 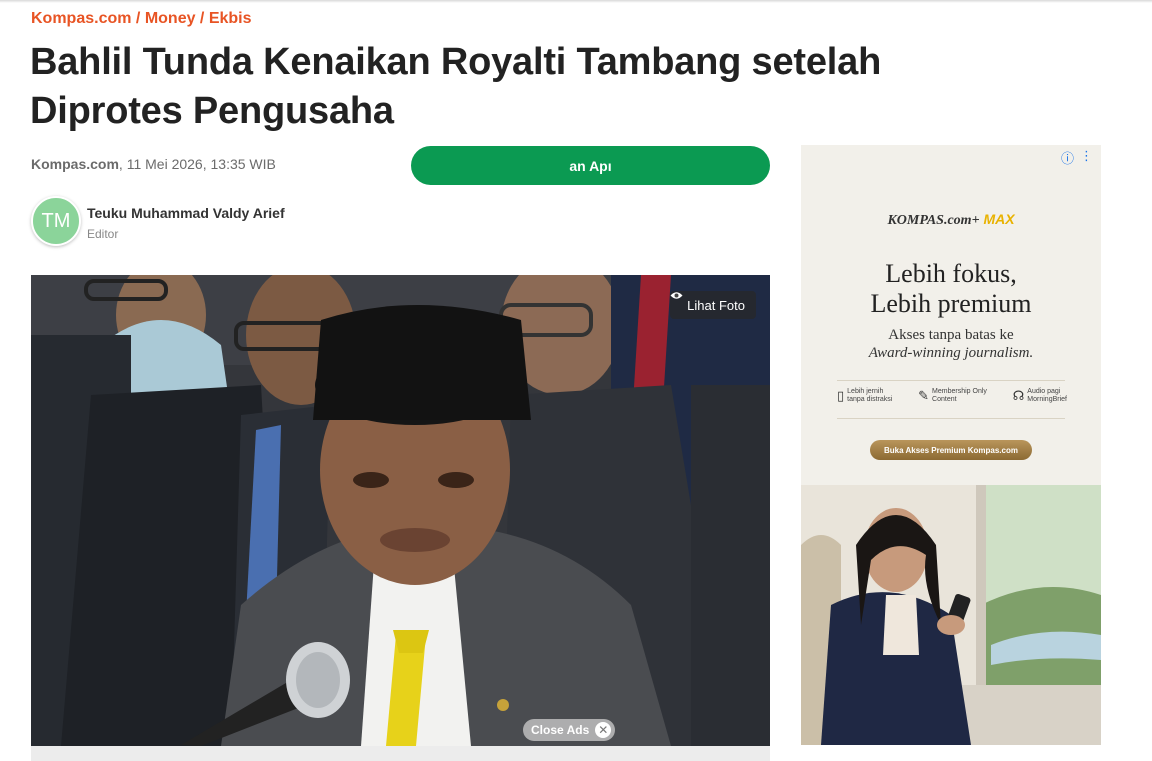 I want to click on ad-headline-line: Lebih fokus,, so click(x=951, y=273).